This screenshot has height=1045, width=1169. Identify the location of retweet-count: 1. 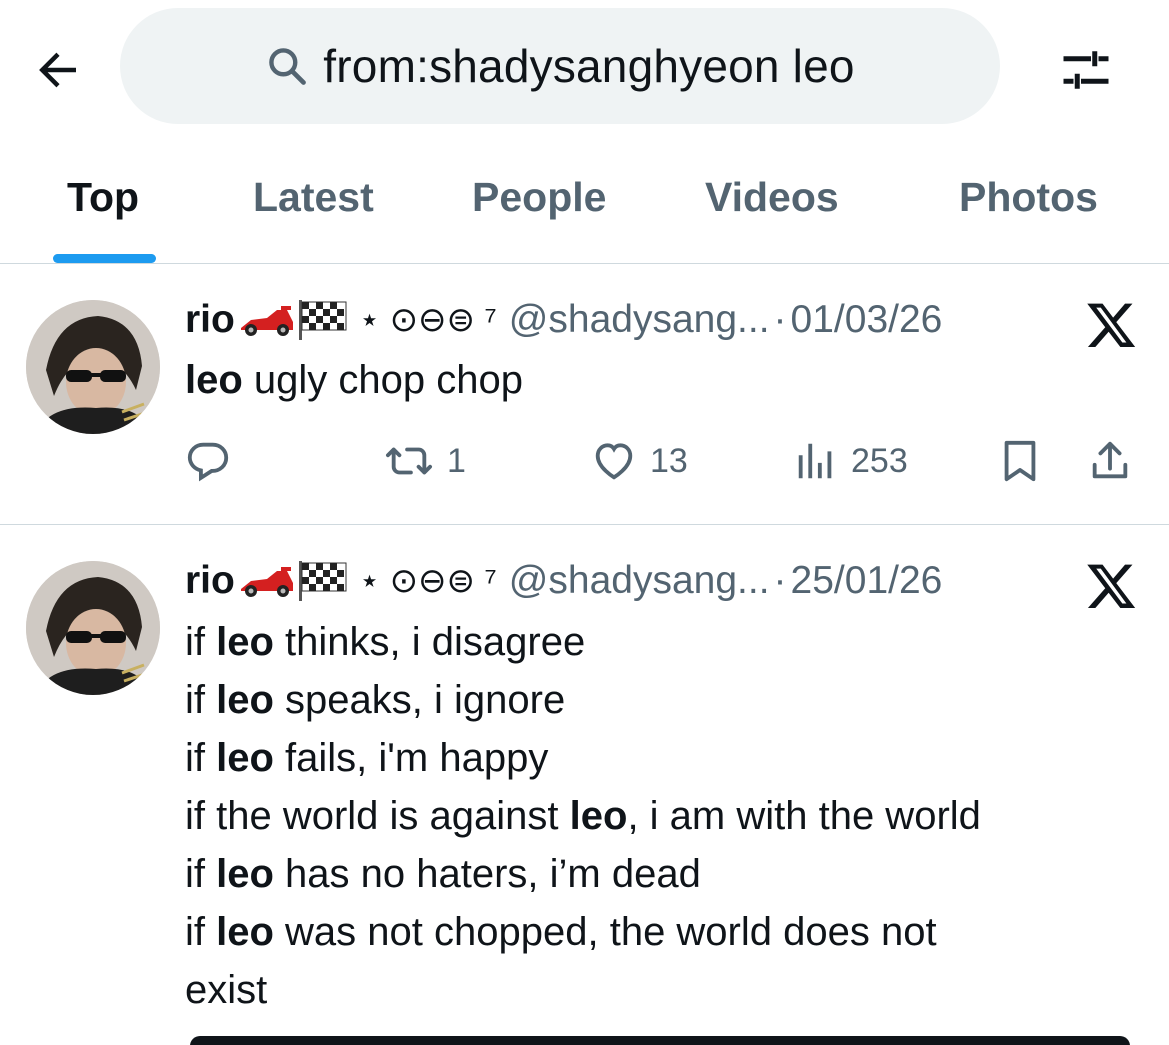
(456, 460).